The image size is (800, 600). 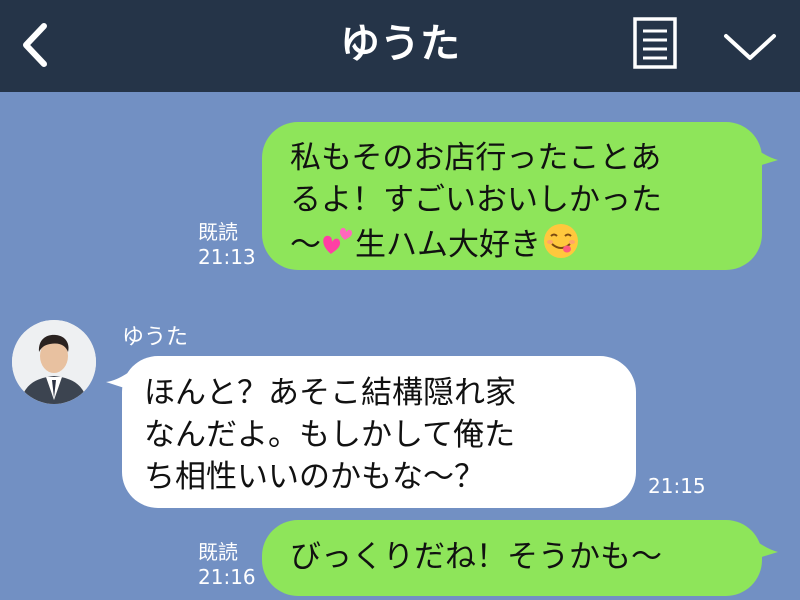 I want to click on notes-icon, so click(x=655, y=43).